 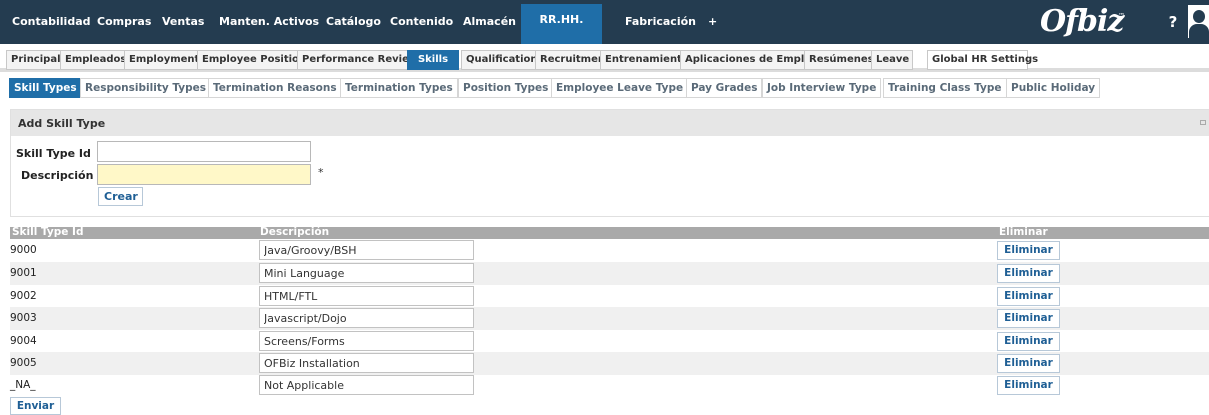 I want to click on ofbiz-logo: Ofbiz, so click(x=1082, y=22).